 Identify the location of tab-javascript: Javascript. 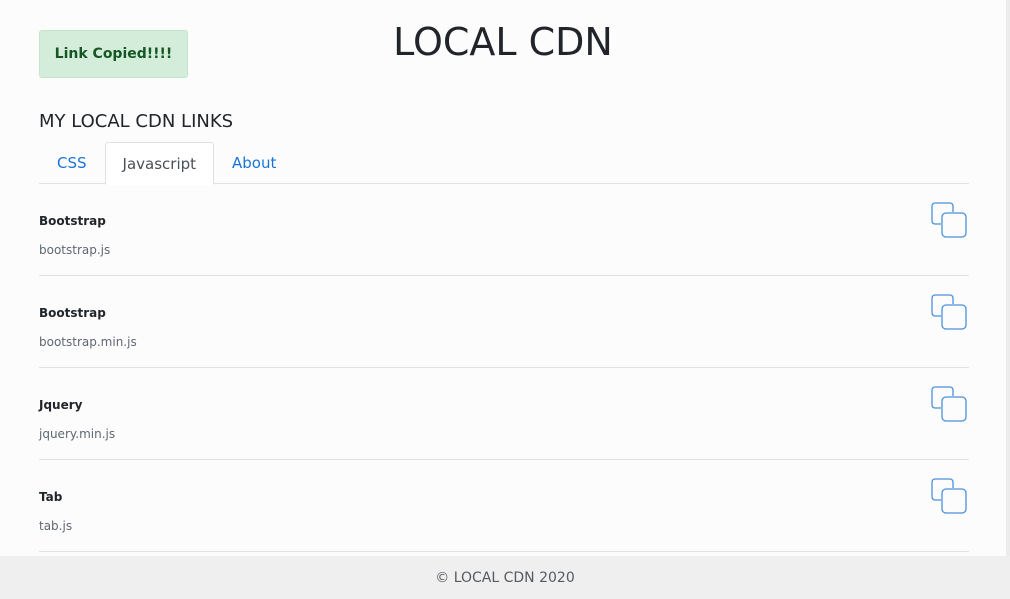
(159, 163).